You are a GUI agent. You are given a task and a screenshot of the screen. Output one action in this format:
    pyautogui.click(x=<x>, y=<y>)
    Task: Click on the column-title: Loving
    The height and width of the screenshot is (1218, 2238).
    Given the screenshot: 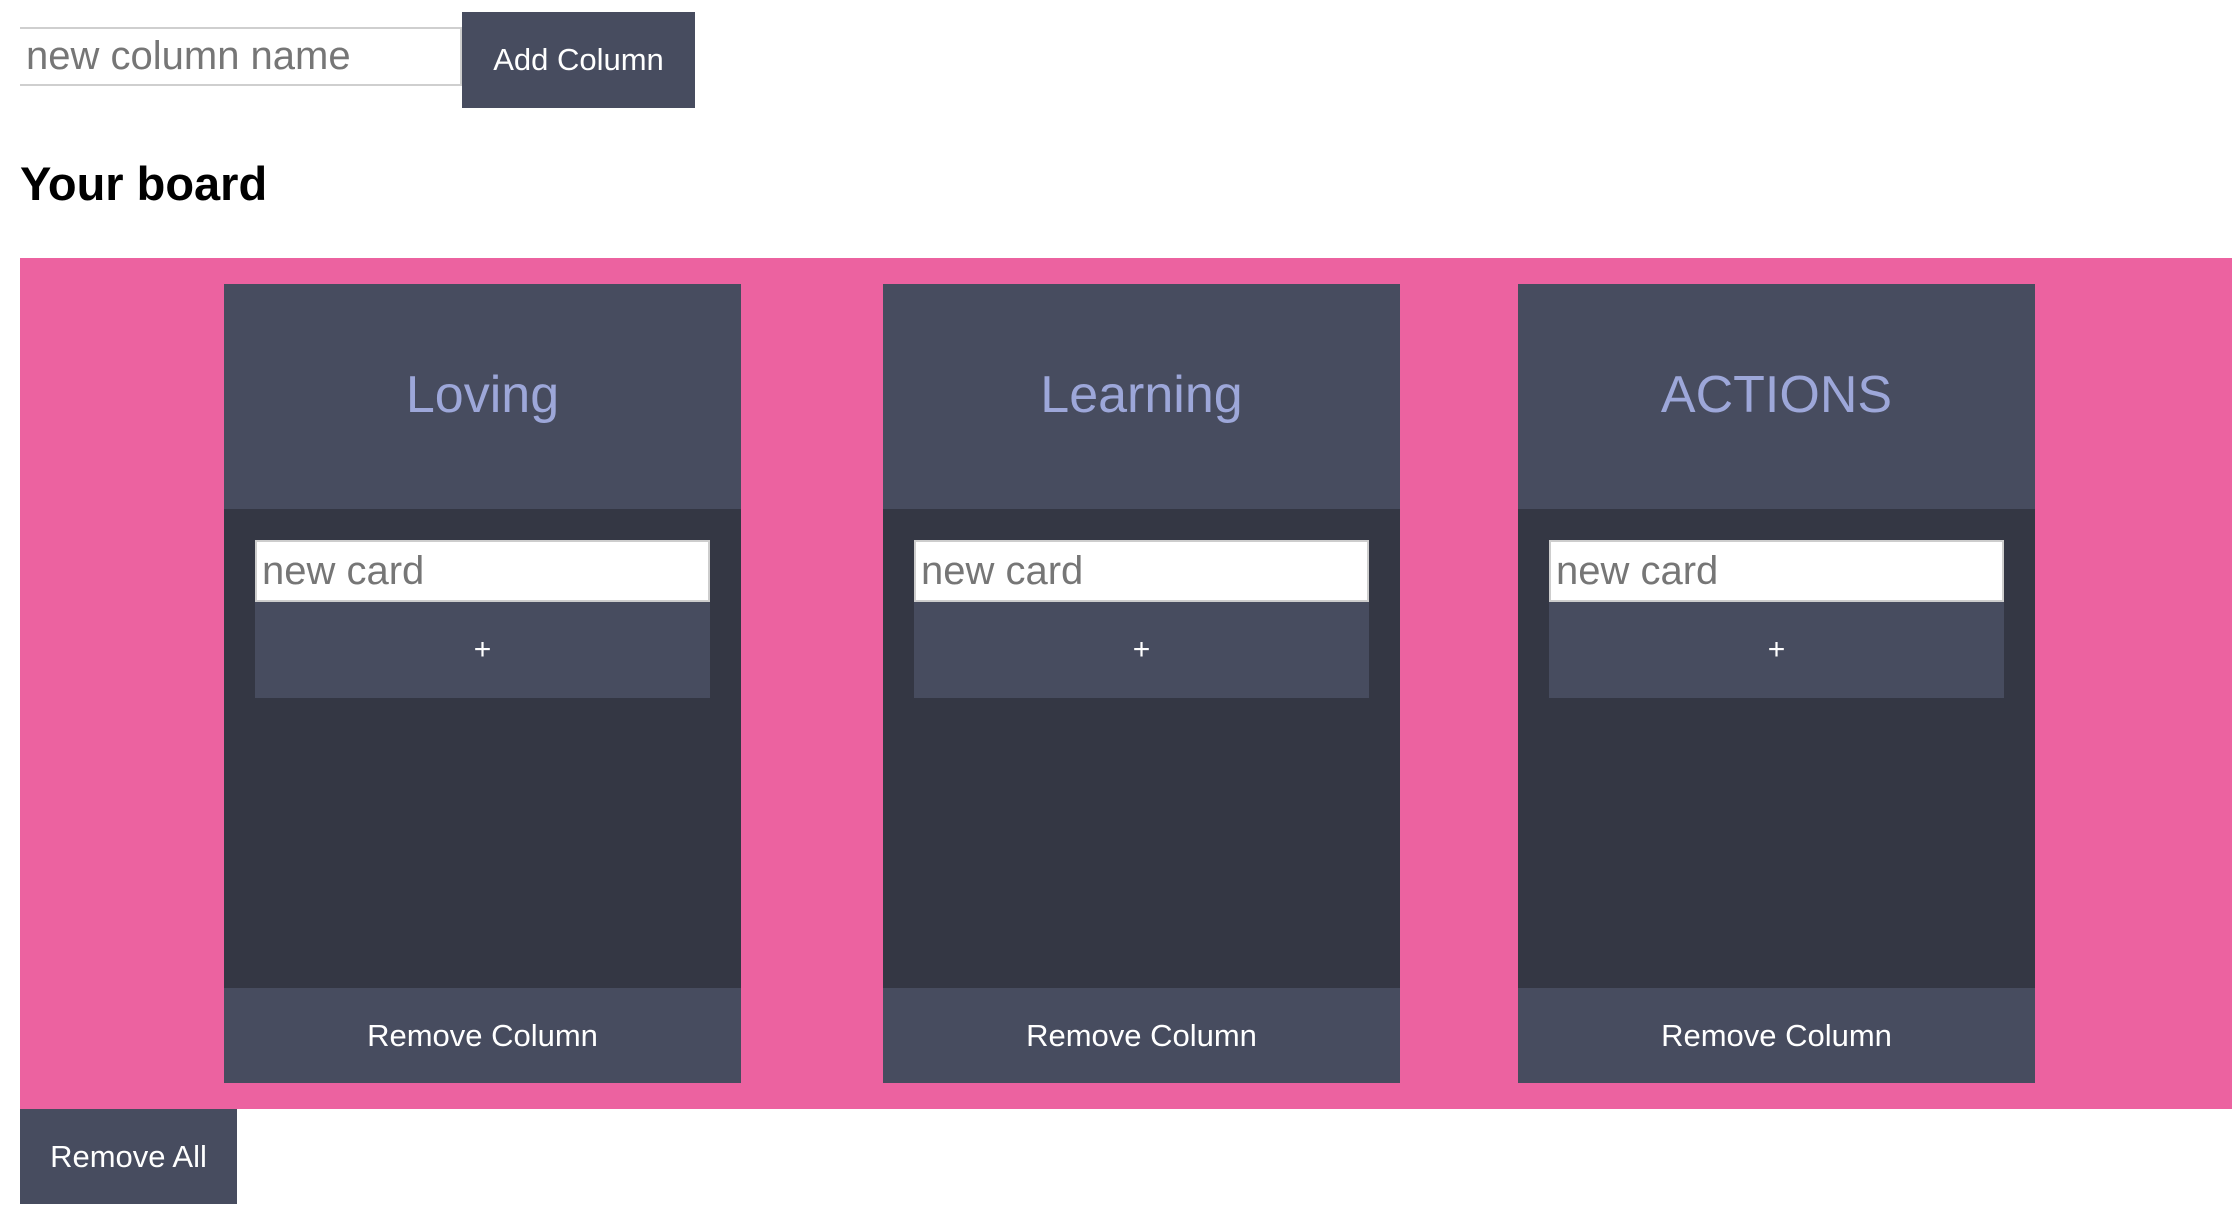 What is the action you would take?
    pyautogui.click(x=482, y=394)
    